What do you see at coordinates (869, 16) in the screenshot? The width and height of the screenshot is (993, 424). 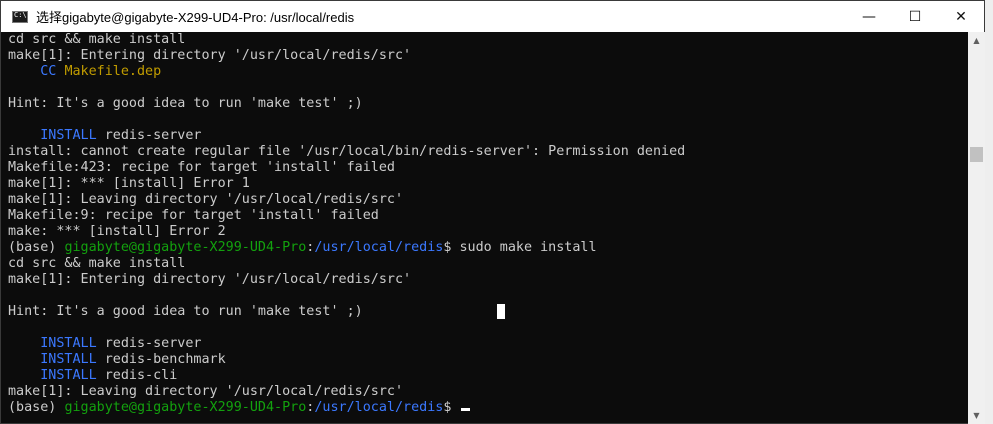 I see `minimize-button: —` at bounding box center [869, 16].